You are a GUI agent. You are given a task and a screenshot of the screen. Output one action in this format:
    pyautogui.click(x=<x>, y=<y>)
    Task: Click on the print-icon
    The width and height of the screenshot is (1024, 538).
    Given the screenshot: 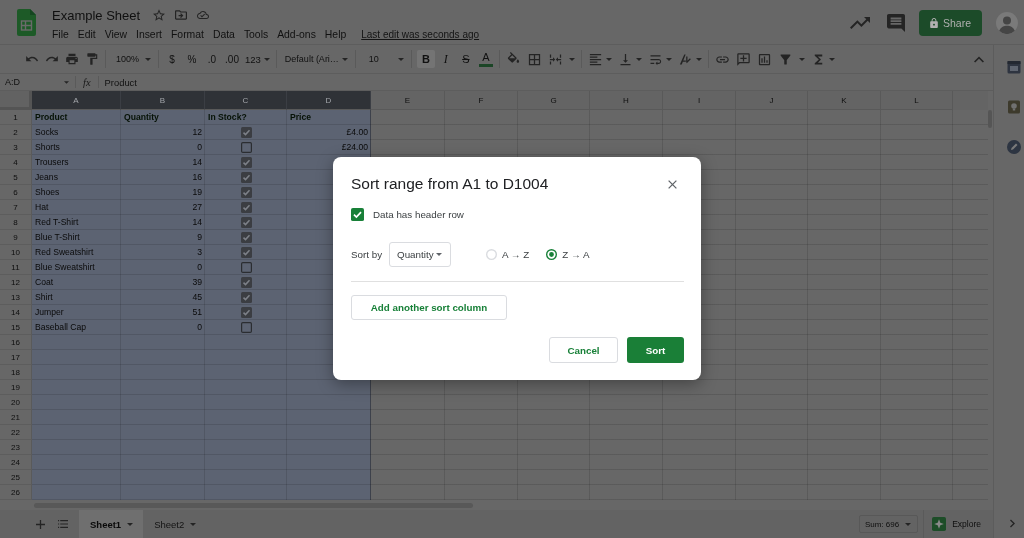 What is the action you would take?
    pyautogui.click(x=72, y=59)
    